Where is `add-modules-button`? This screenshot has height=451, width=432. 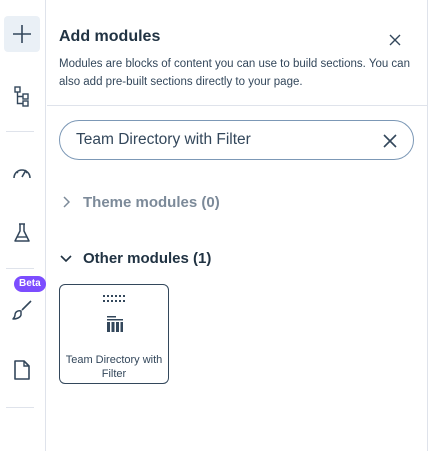
add-modules-button is located at coordinates (22, 34).